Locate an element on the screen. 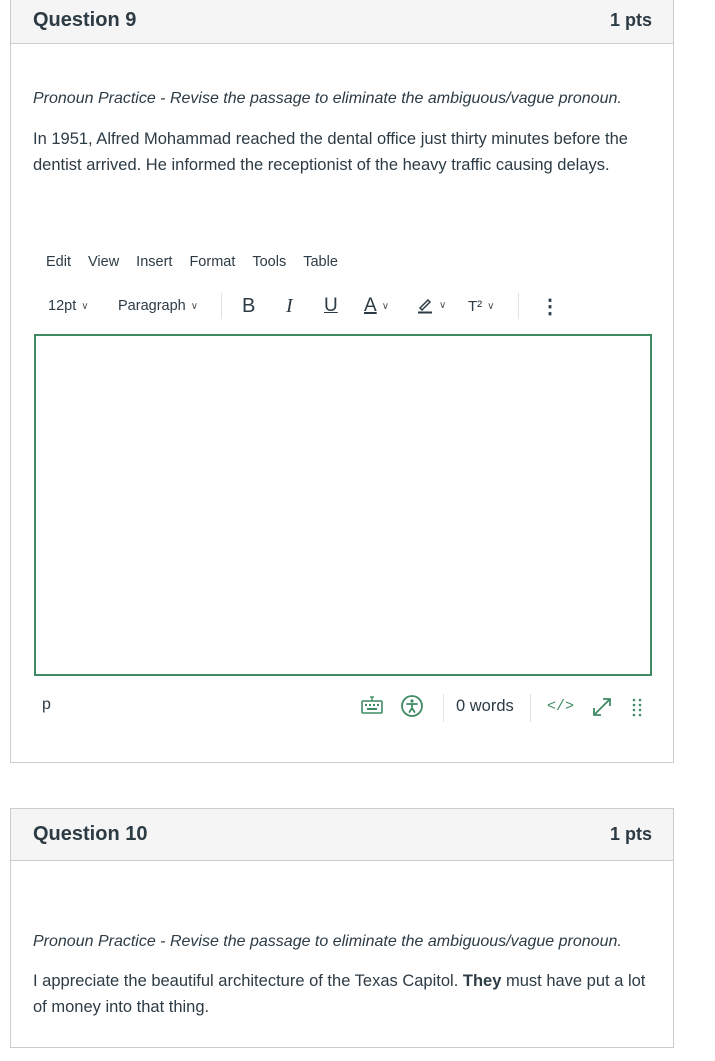 The image size is (715, 1061). menu-view: View is located at coordinates (103, 262).